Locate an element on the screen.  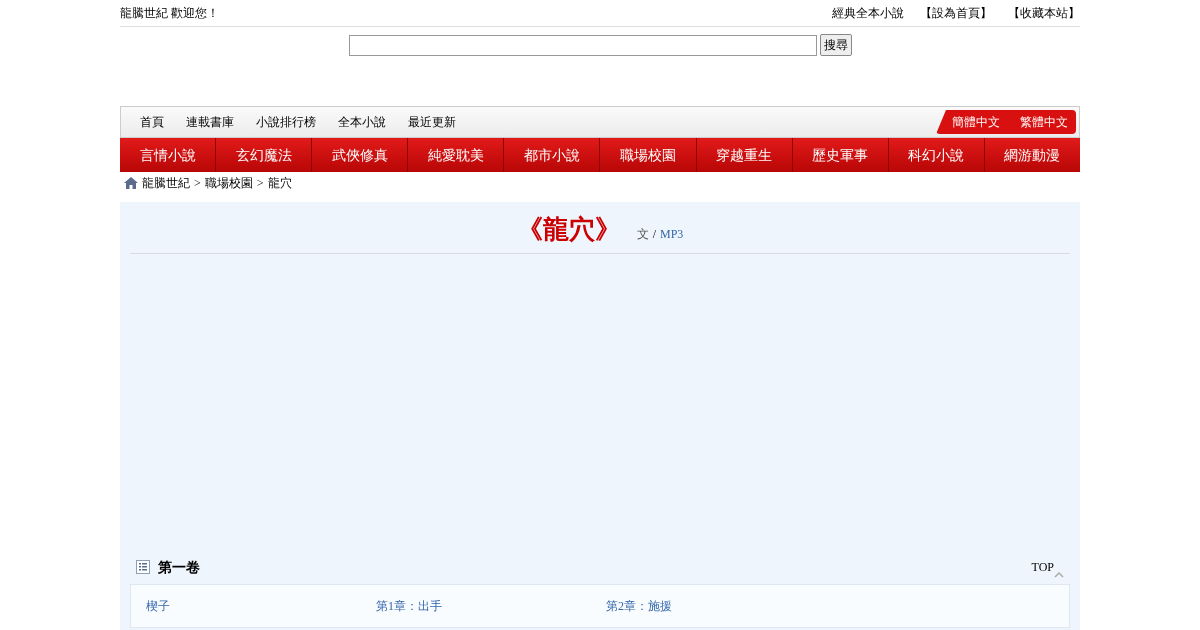
list-icon is located at coordinates (143, 567).